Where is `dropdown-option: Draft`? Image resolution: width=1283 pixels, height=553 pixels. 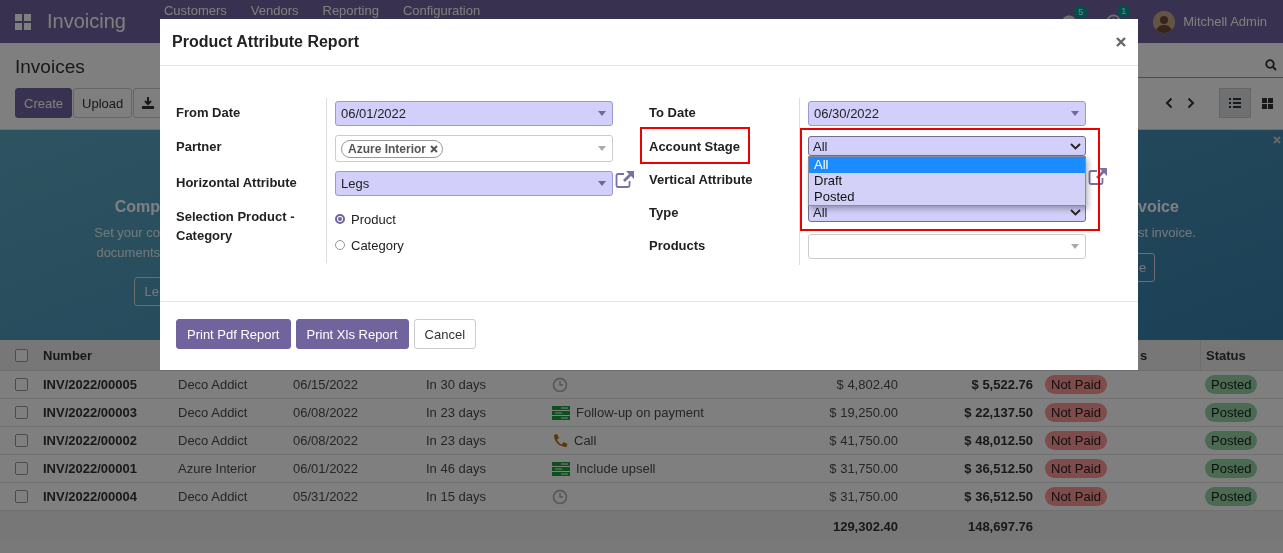 dropdown-option: Draft is located at coordinates (947, 181).